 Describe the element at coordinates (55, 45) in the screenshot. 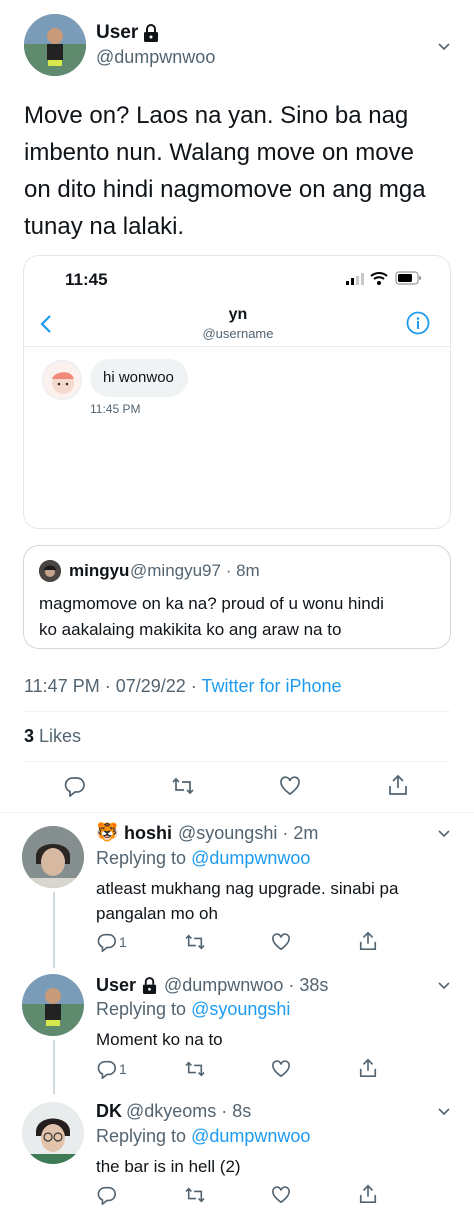

I see `author-avatar` at that location.